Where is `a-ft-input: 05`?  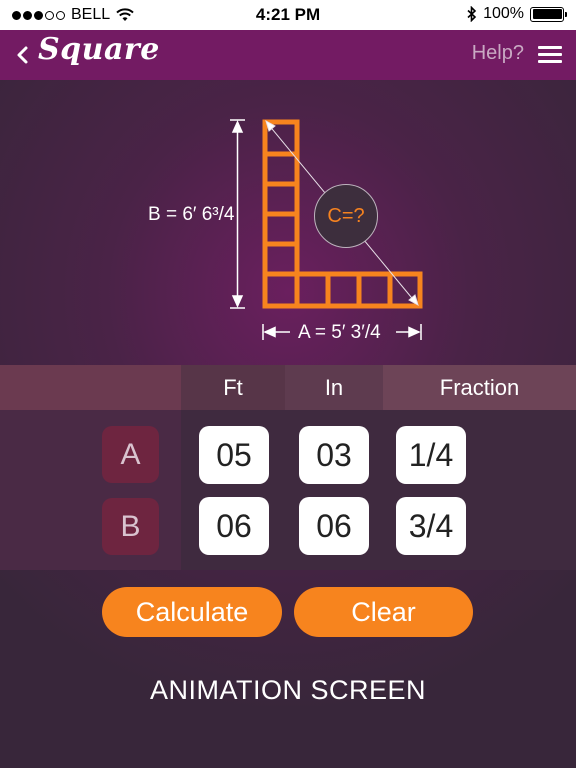
a-ft-input: 05 is located at coordinates (234, 455).